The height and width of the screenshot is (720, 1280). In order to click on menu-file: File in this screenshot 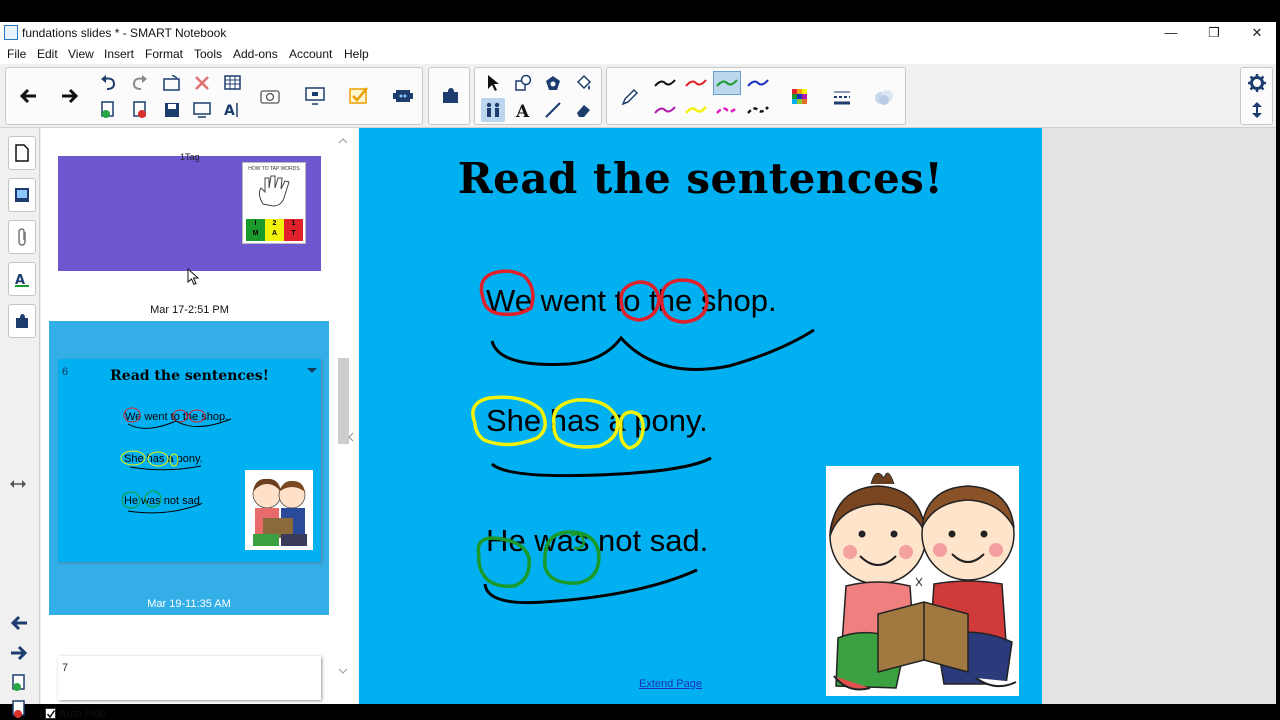, I will do `click(16, 54)`.